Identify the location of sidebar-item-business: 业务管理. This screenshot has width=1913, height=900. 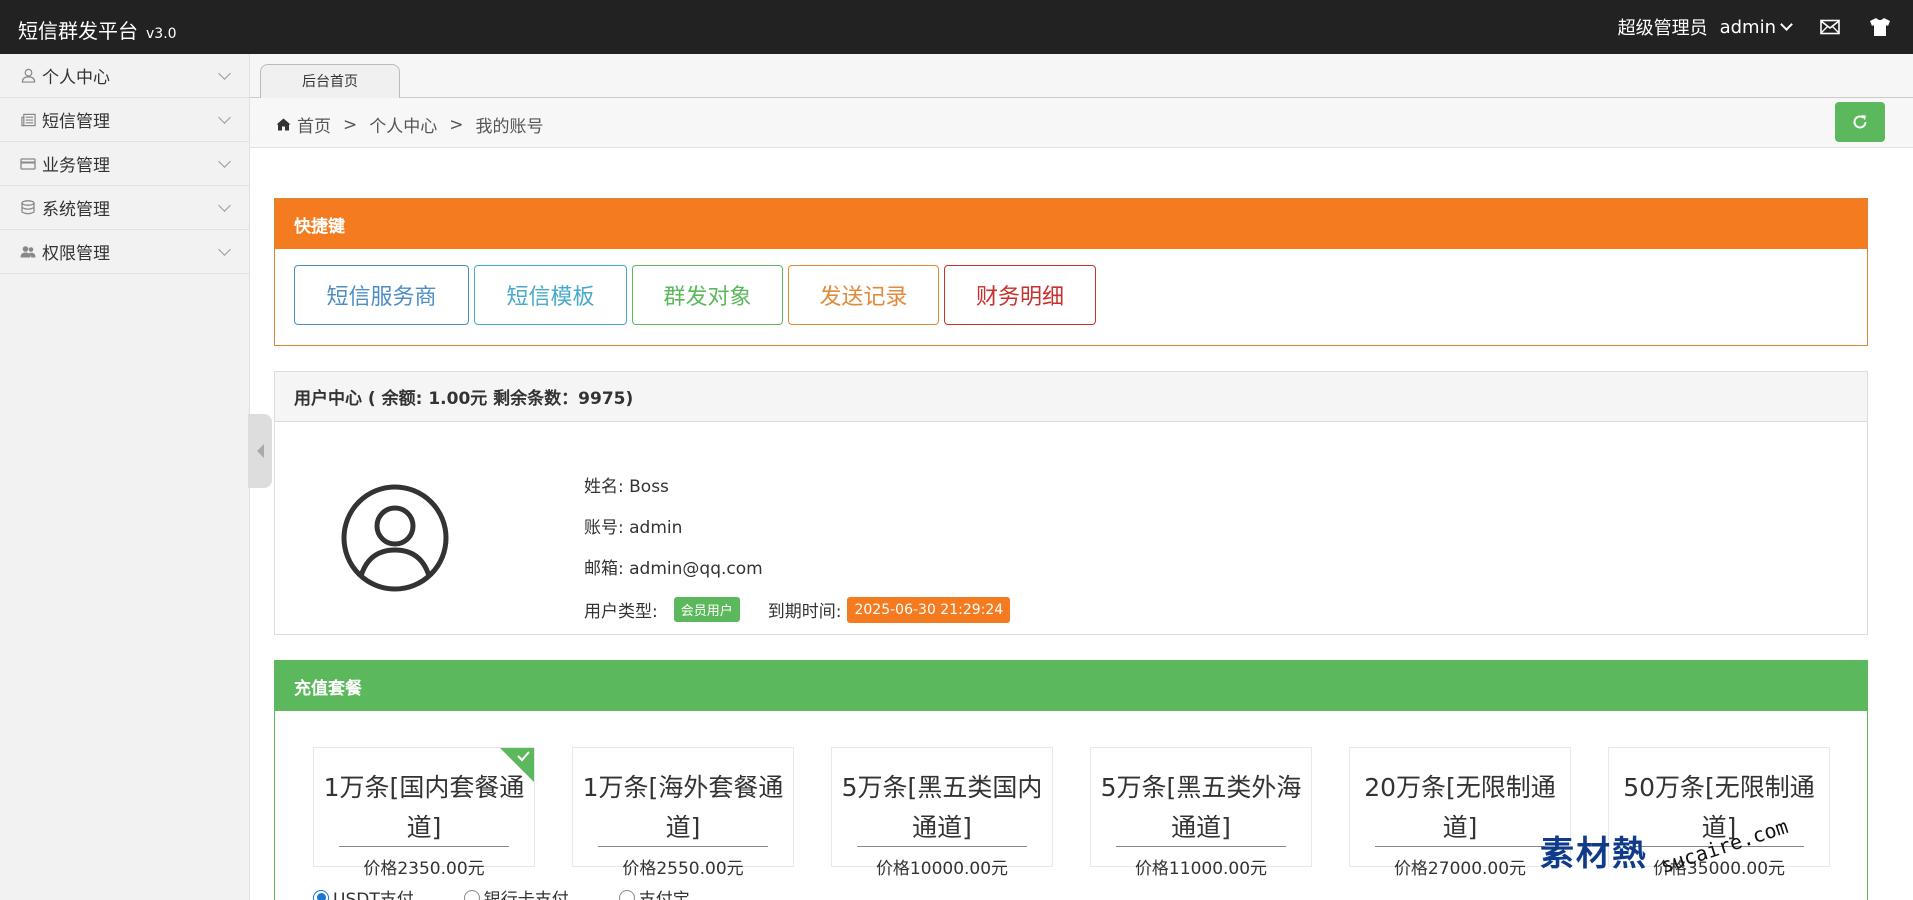
(124, 164).